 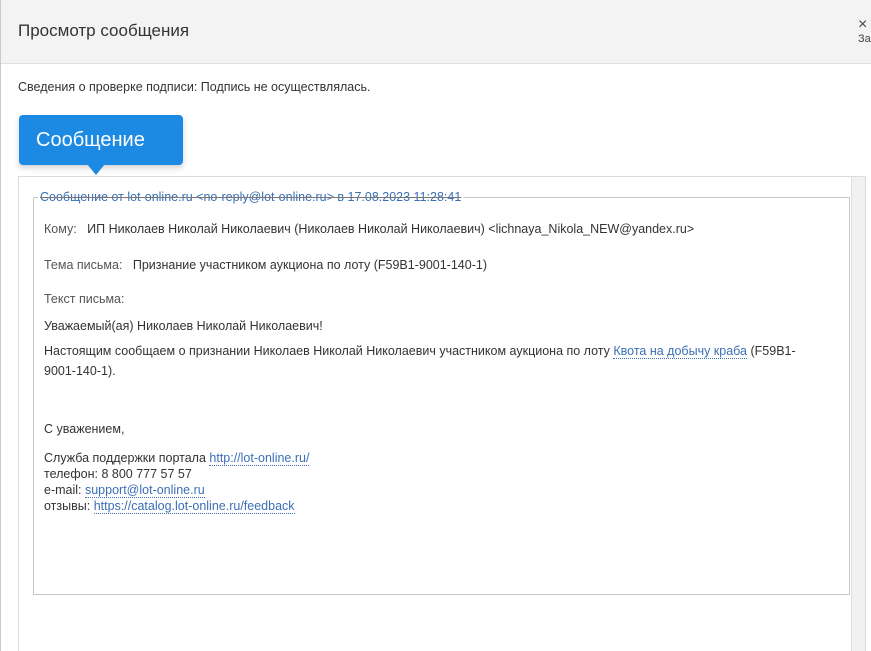 I want to click on feedback-label: отзывы:, so click(x=69, y=506).